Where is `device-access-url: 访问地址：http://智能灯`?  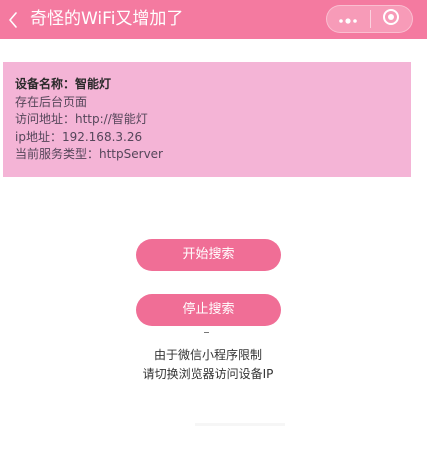 device-access-url: 访问地址：http://智能灯 is located at coordinates (81, 119).